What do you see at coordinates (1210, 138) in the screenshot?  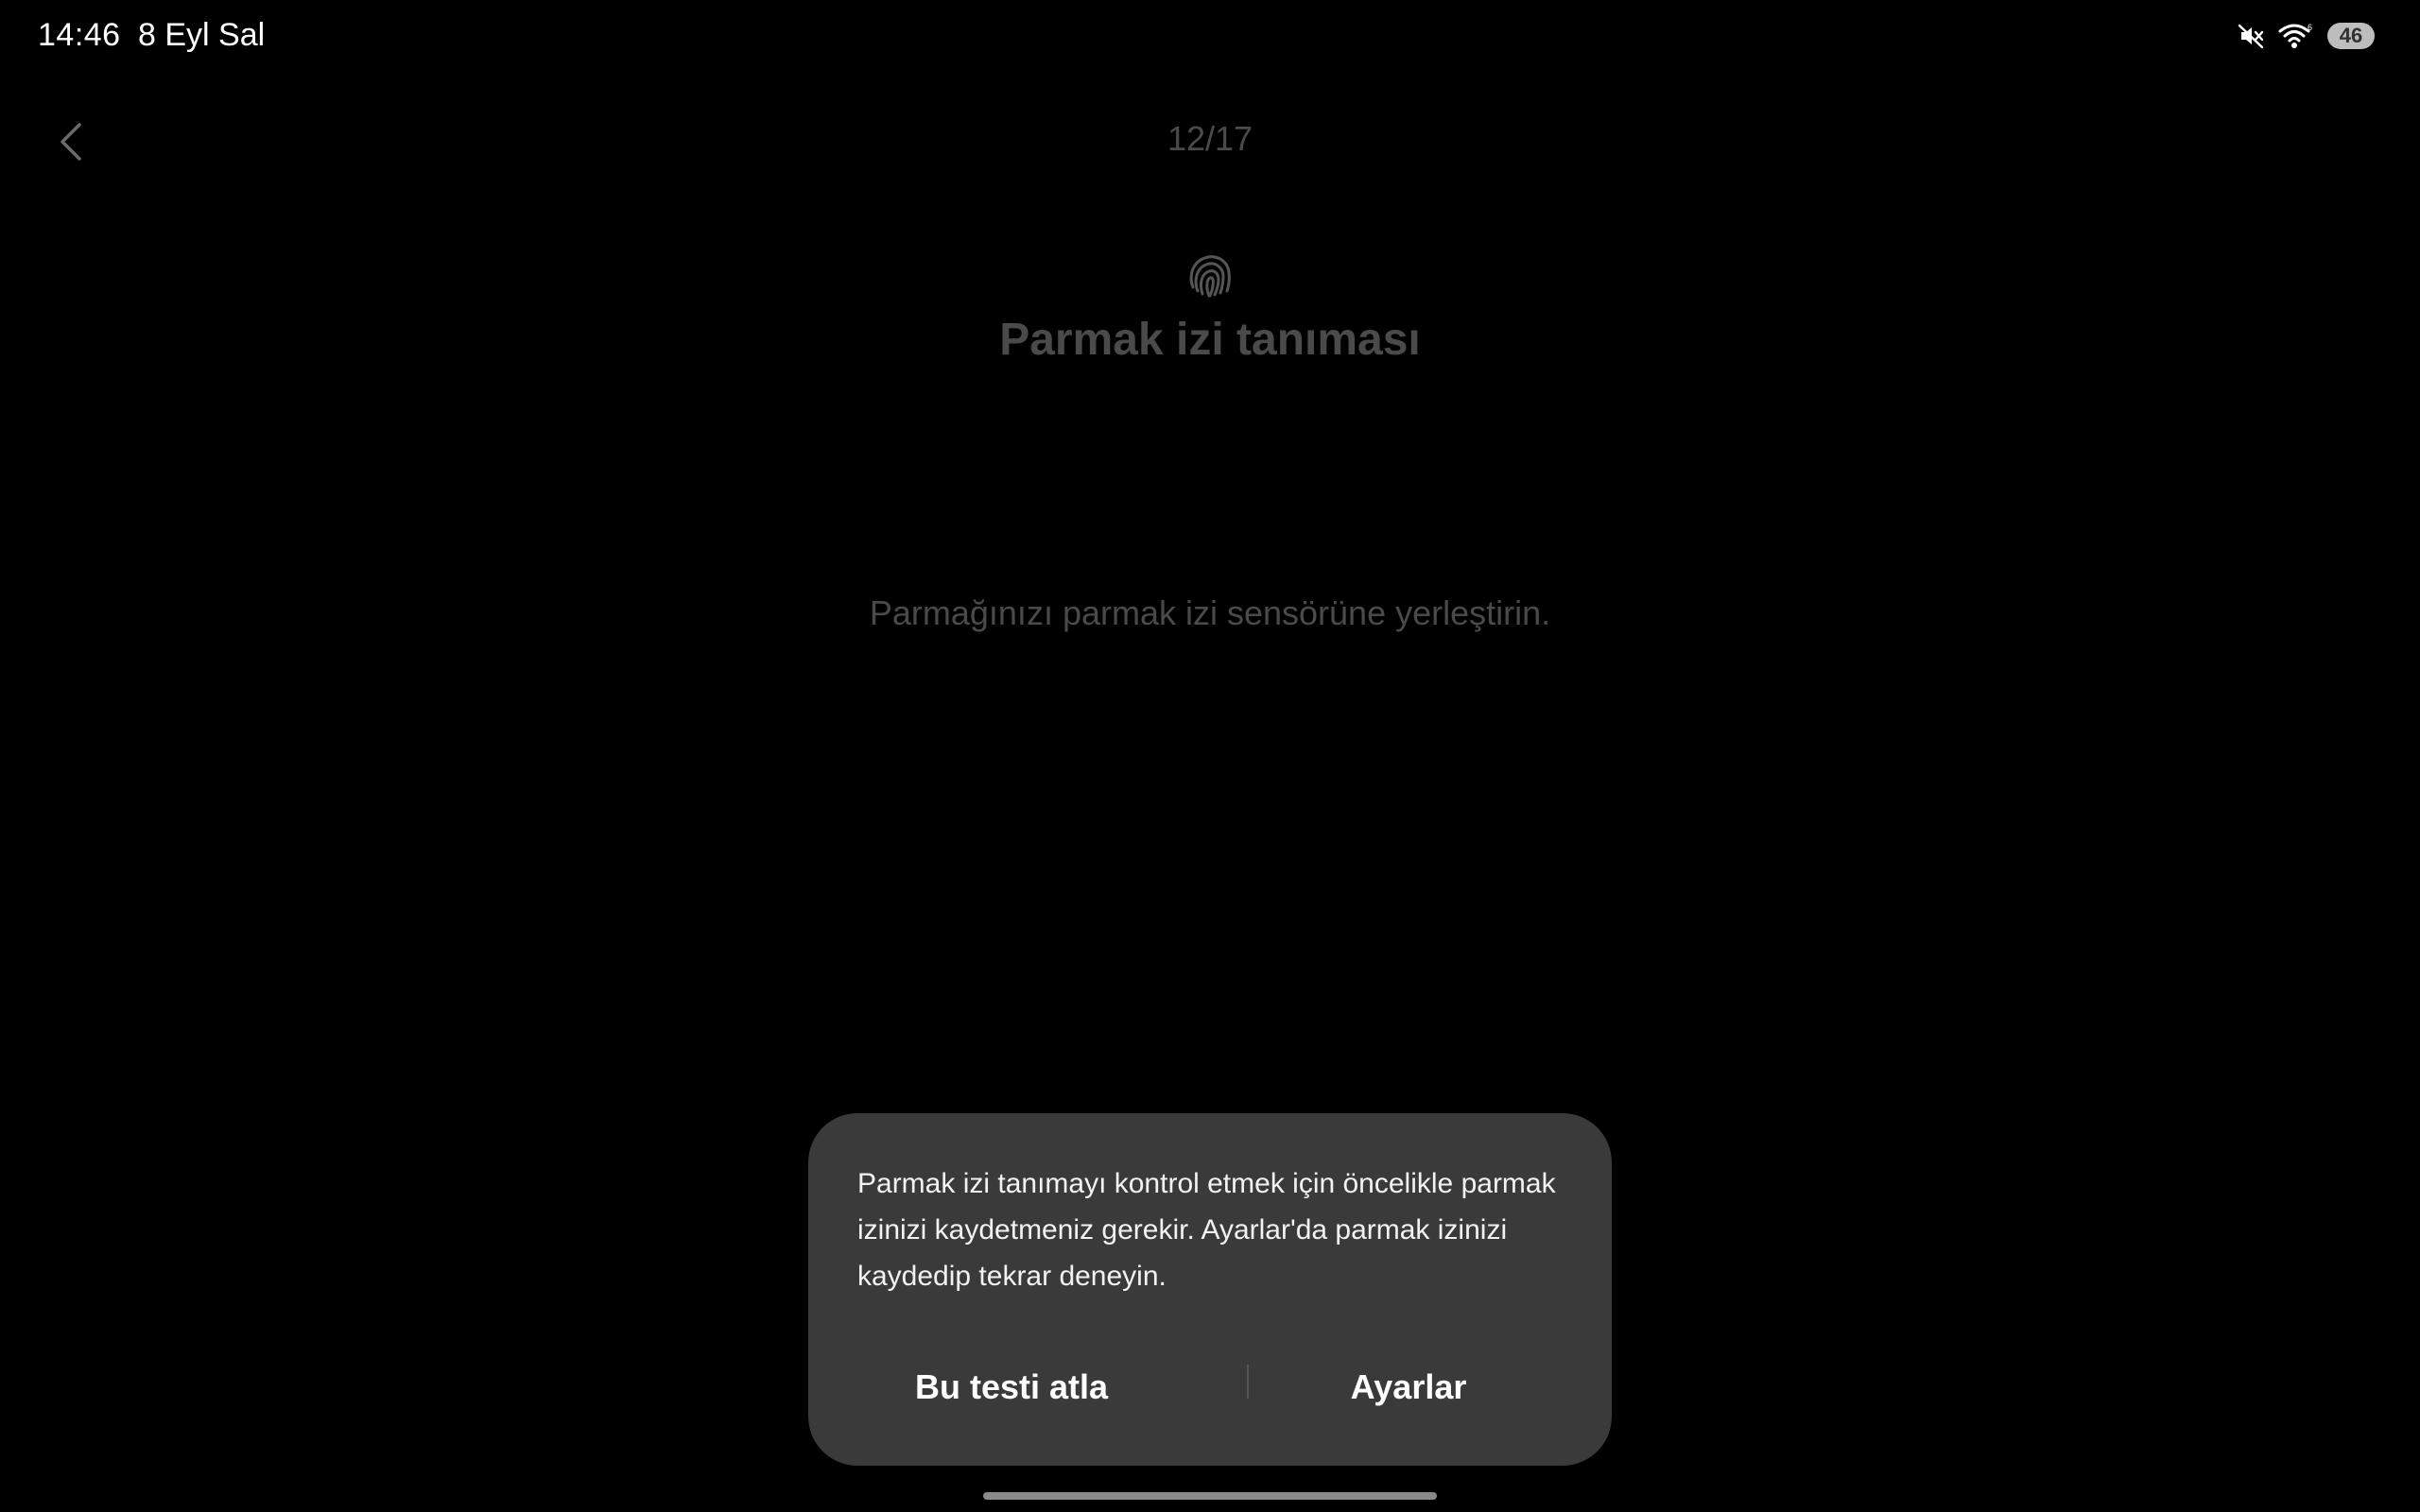 I see `page-counter: 12/17` at bounding box center [1210, 138].